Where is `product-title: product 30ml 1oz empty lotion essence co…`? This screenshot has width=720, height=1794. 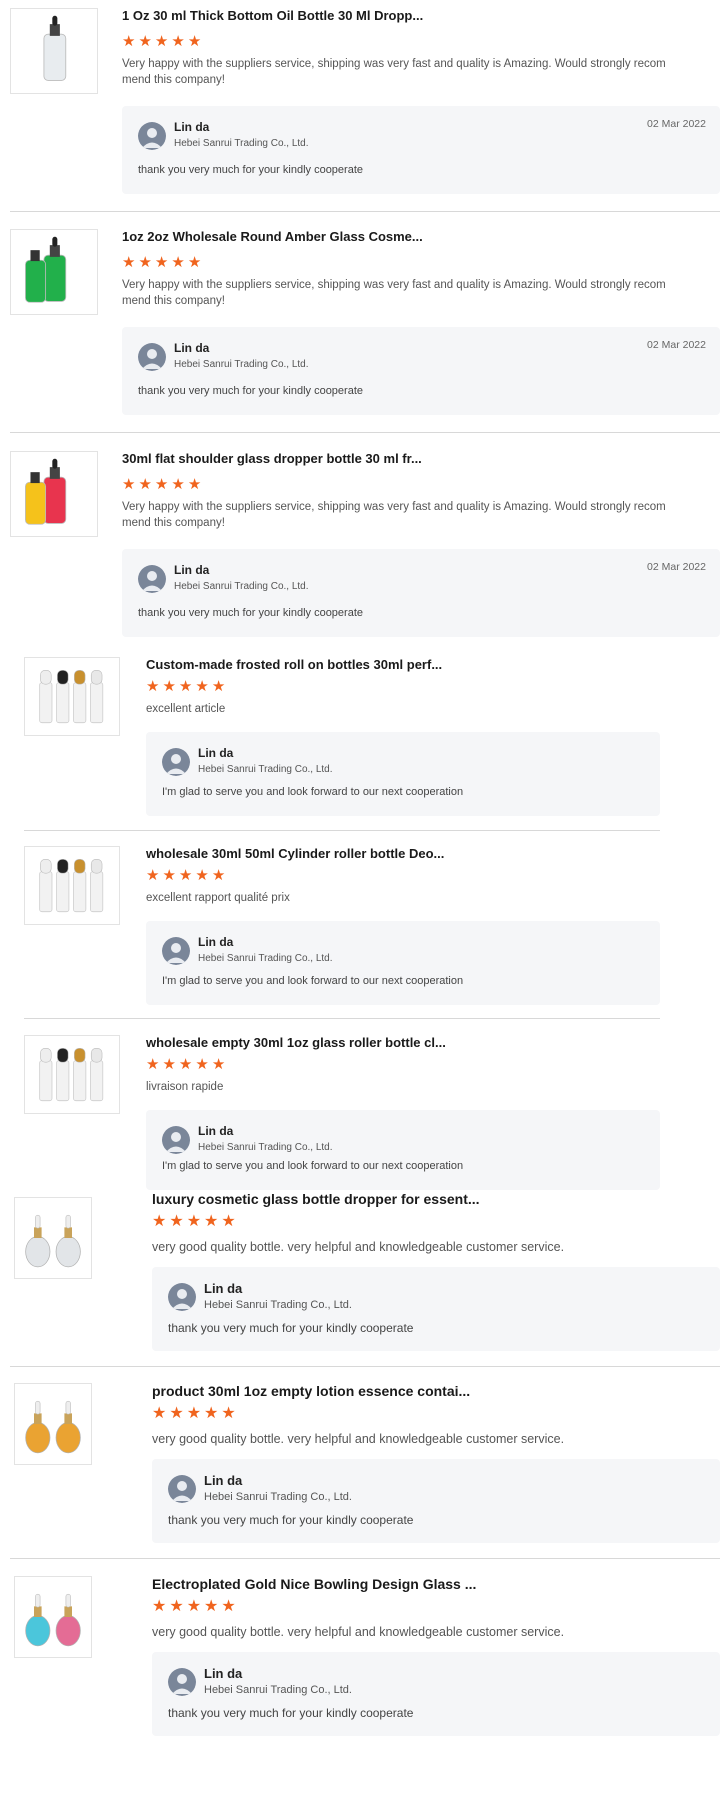 product-title: product 30ml 1oz empty lotion essence co… is located at coordinates (436, 1391).